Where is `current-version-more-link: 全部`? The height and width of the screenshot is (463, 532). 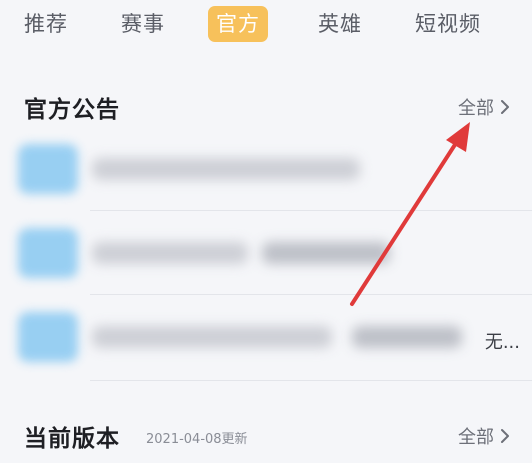
current-version-more-link: 全部 is located at coordinates (484, 436).